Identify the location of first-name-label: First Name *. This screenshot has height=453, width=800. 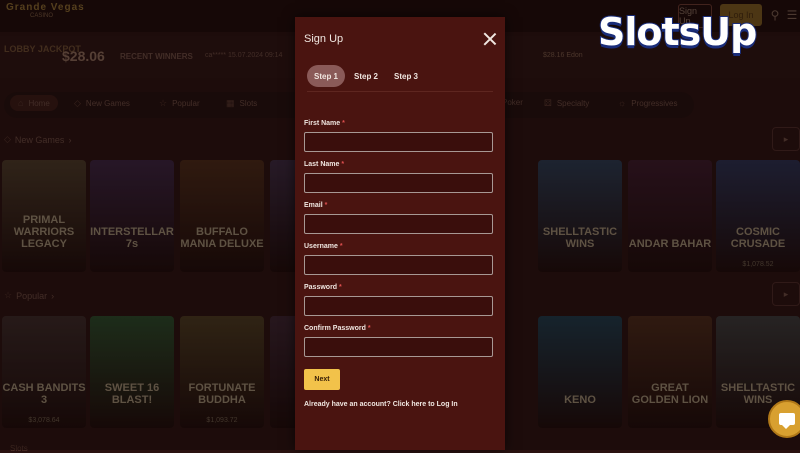
(324, 123).